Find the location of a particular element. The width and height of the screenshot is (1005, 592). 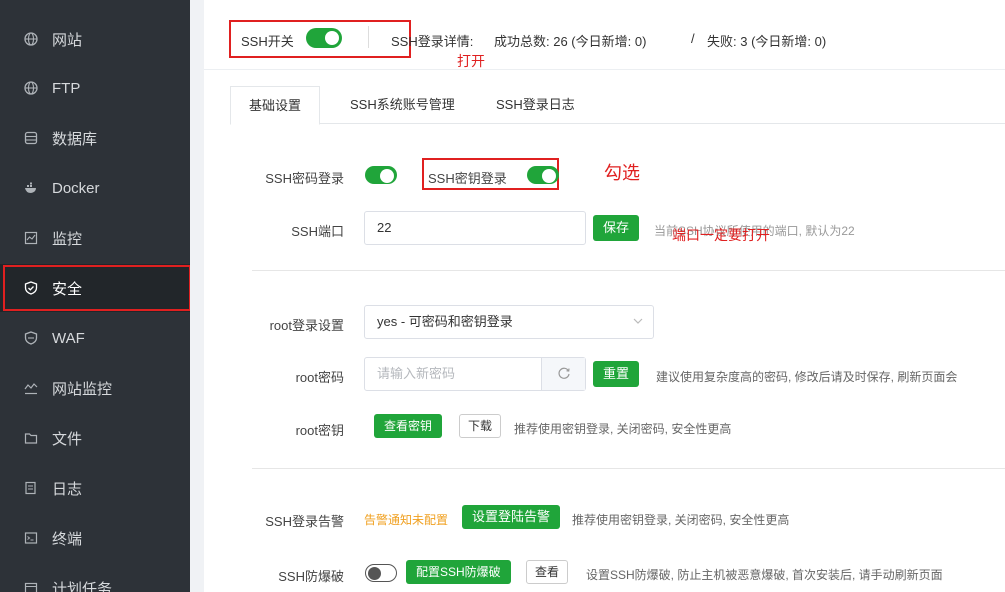

sidebar-item-terminal: 终端 is located at coordinates (95, 538).